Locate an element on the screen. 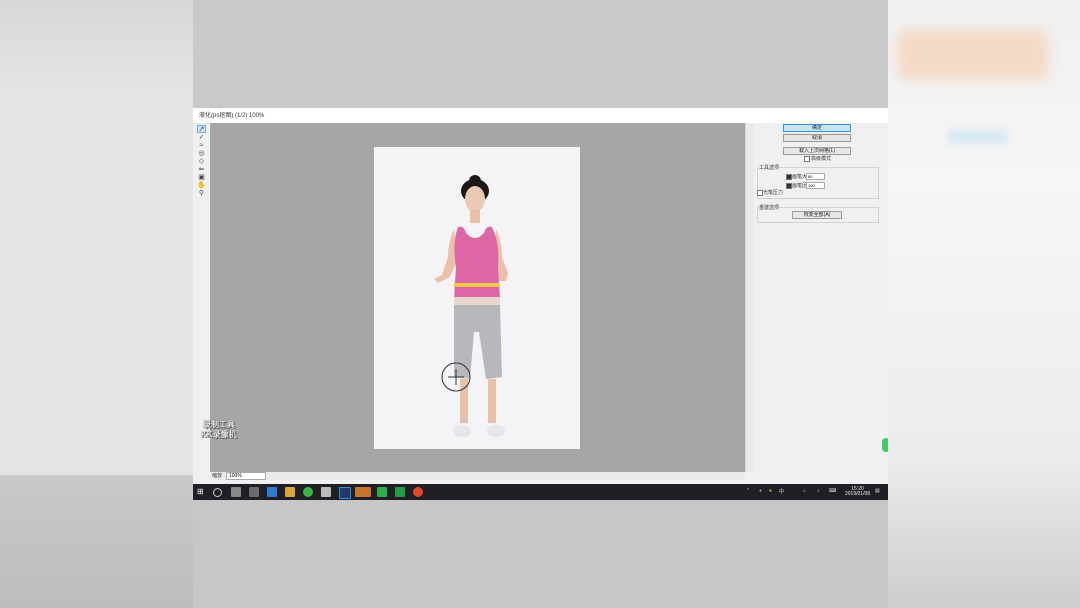 This screenshot has width=1080, height=608. window-title: 液化(ps抠图) (1/2) 100% is located at coordinates (232, 116).